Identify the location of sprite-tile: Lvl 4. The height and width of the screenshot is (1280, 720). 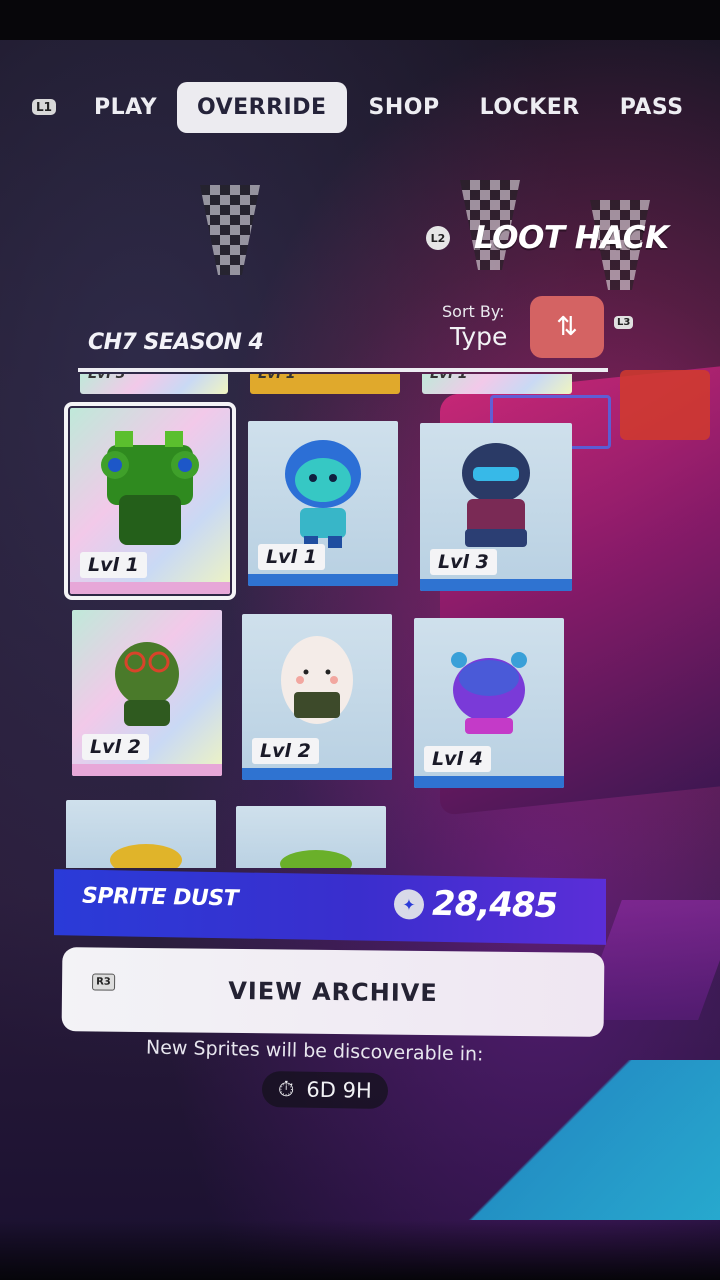
(489, 703).